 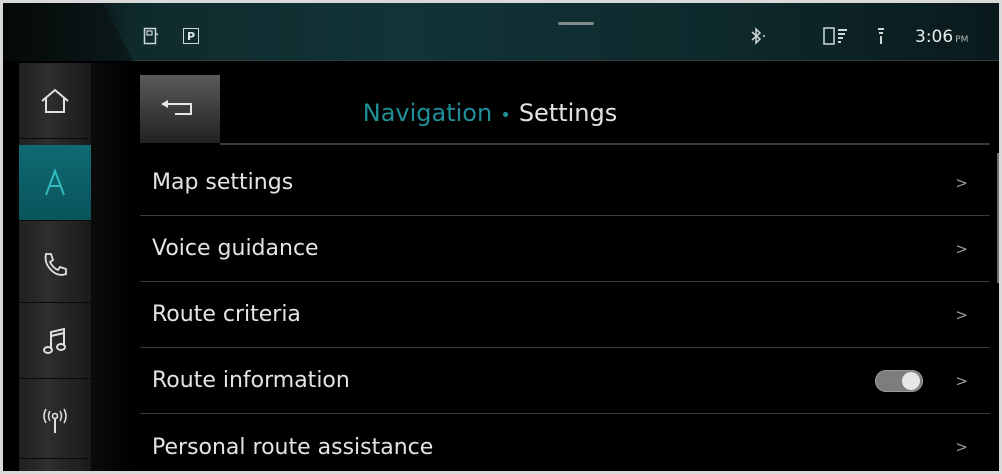 I want to click on list-item-label: Personal route assistance, so click(x=293, y=447).